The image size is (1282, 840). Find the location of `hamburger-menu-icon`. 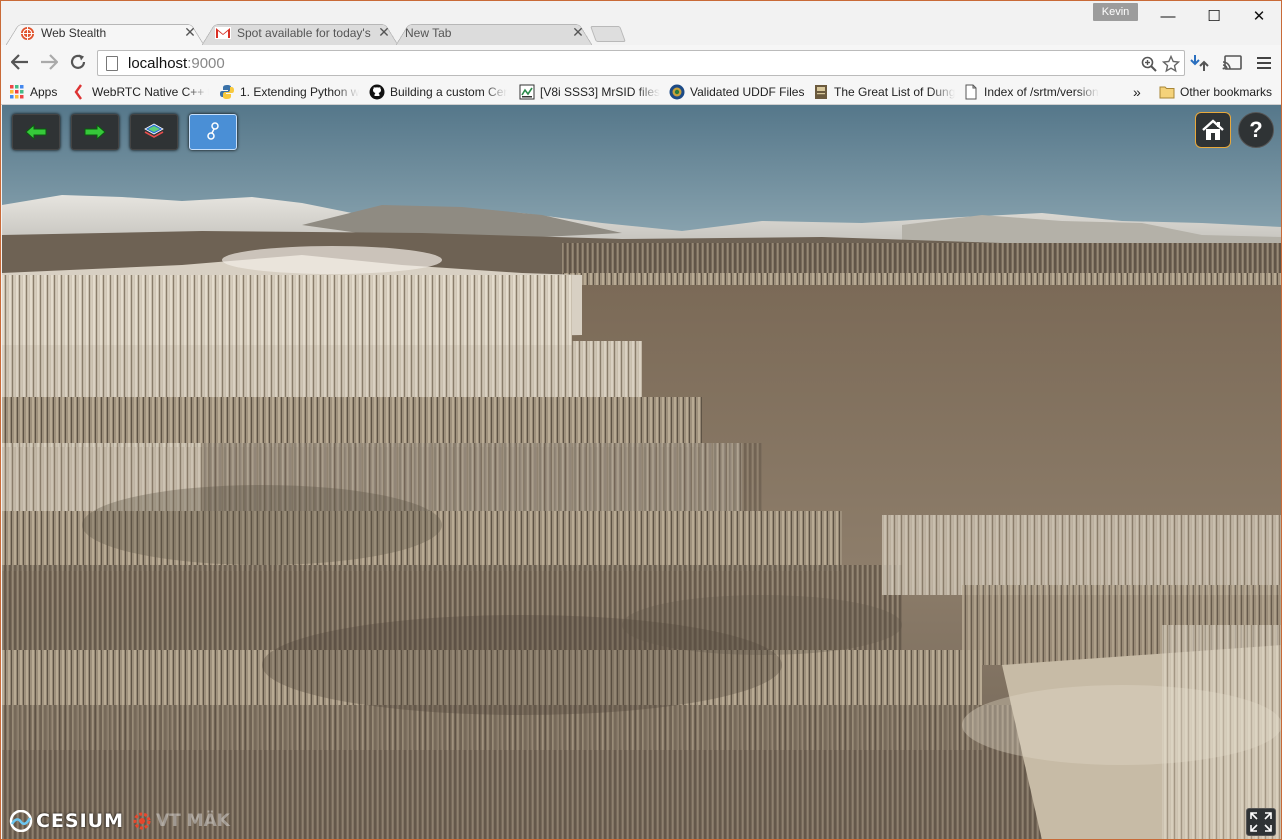

hamburger-menu-icon is located at coordinates (1264, 63).